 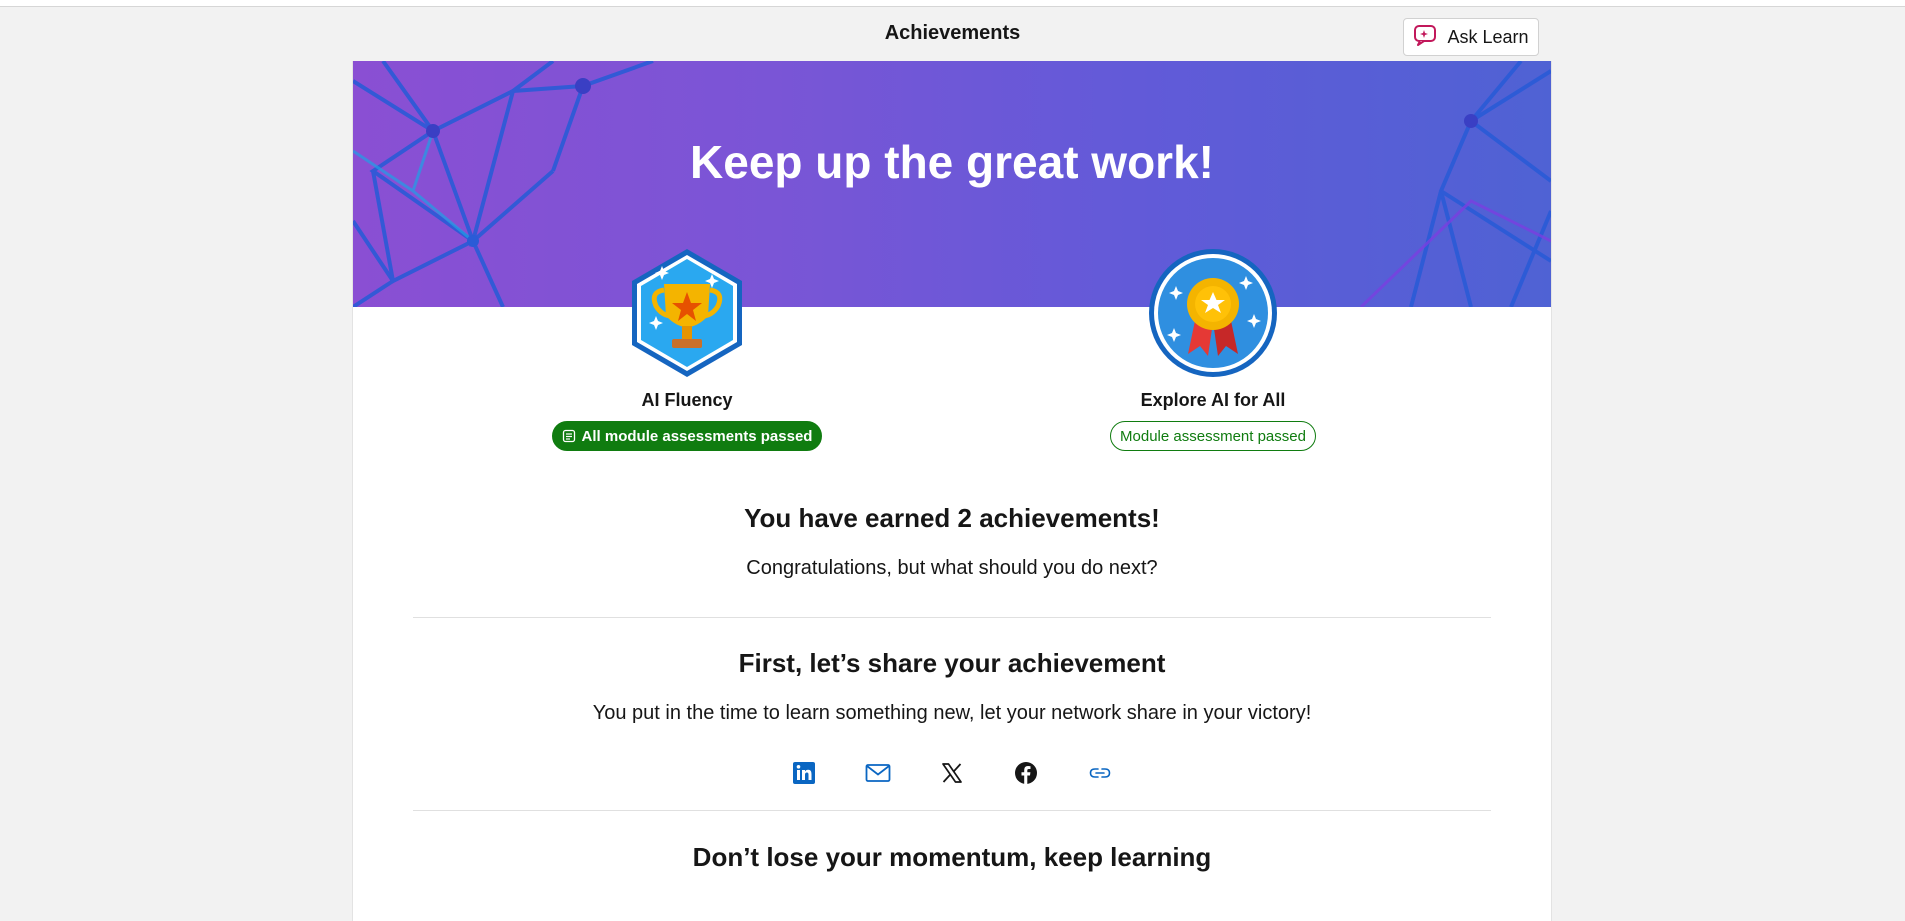 What do you see at coordinates (687, 400) in the screenshot?
I see `badge-name: AI Fluency` at bounding box center [687, 400].